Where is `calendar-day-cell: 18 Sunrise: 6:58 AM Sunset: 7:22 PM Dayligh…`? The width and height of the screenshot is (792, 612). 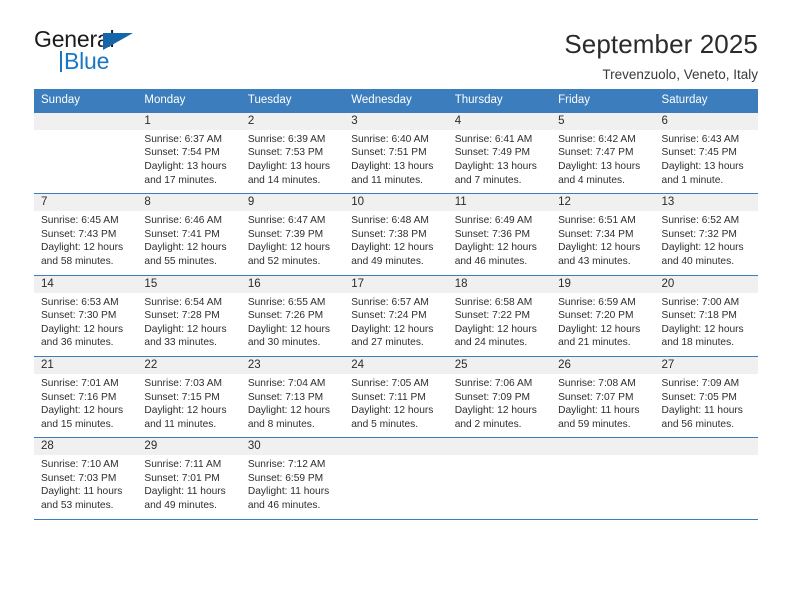
calendar-day-cell: 18 Sunrise: 6:58 AM Sunset: 7:22 PM Dayligh… is located at coordinates (499, 315).